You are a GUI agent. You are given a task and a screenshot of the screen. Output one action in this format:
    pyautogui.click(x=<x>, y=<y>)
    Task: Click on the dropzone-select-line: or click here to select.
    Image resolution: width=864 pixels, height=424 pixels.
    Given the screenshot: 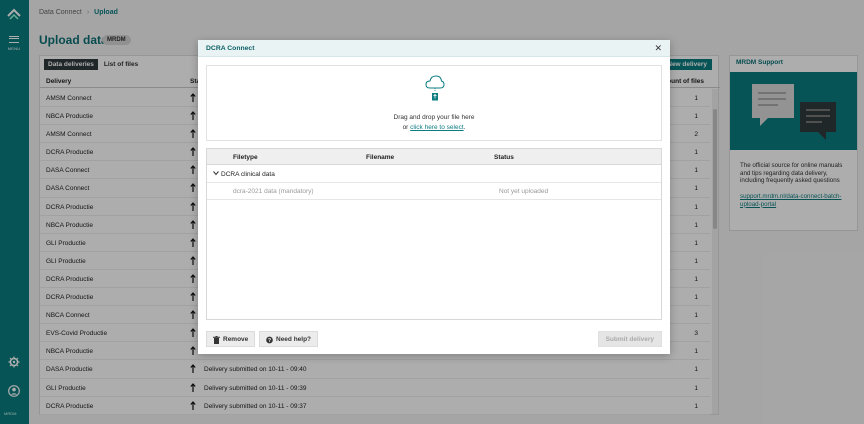 What is the action you would take?
    pyautogui.click(x=434, y=127)
    